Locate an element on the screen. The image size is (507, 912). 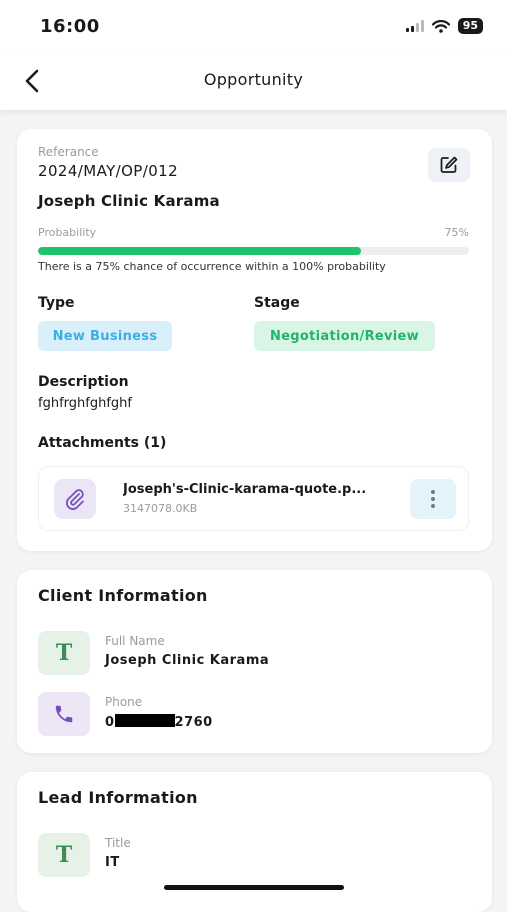
attachment-more-button is located at coordinates (433, 499).